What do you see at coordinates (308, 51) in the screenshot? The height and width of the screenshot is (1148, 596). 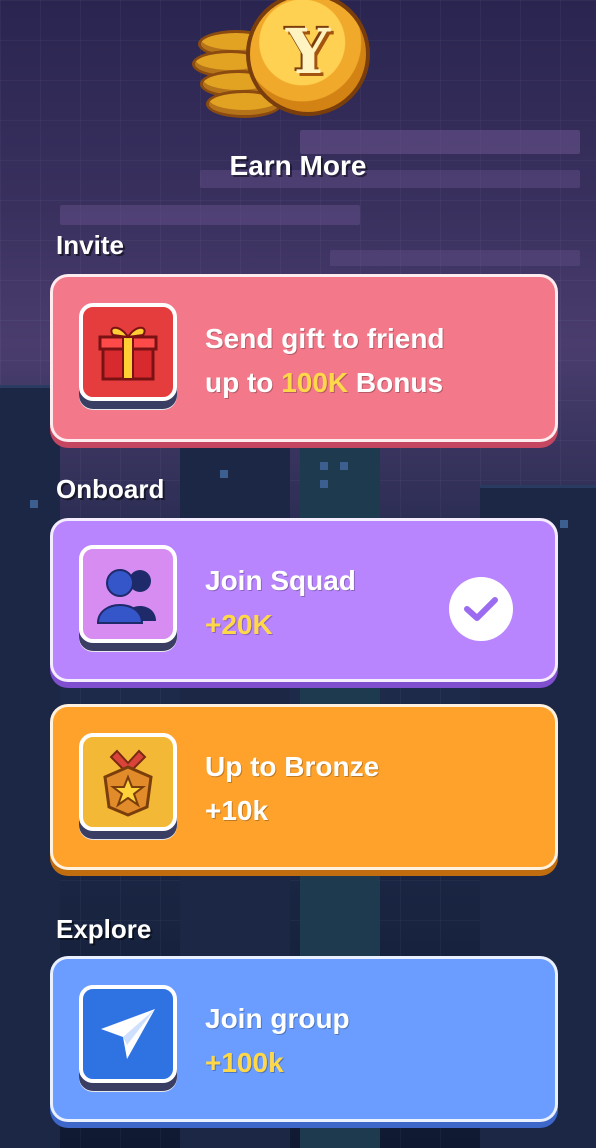 I see `coin-letter: Y` at bounding box center [308, 51].